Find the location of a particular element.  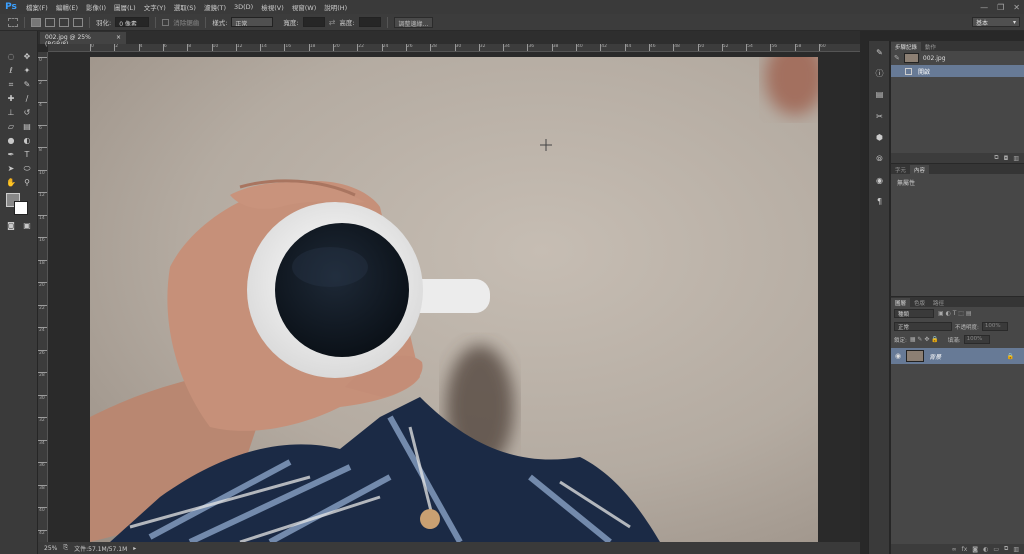

ruler-label: 54 is located at coordinates (750, 46).